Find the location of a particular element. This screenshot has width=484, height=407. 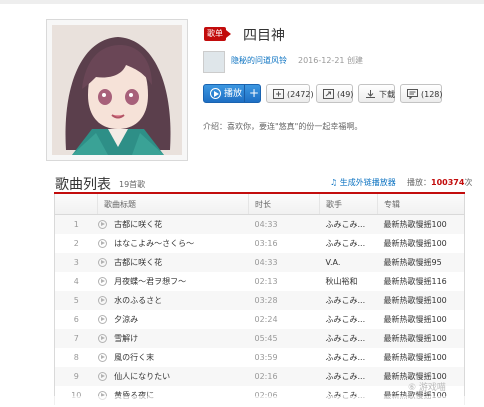

share-count: (49) is located at coordinates (345, 94).